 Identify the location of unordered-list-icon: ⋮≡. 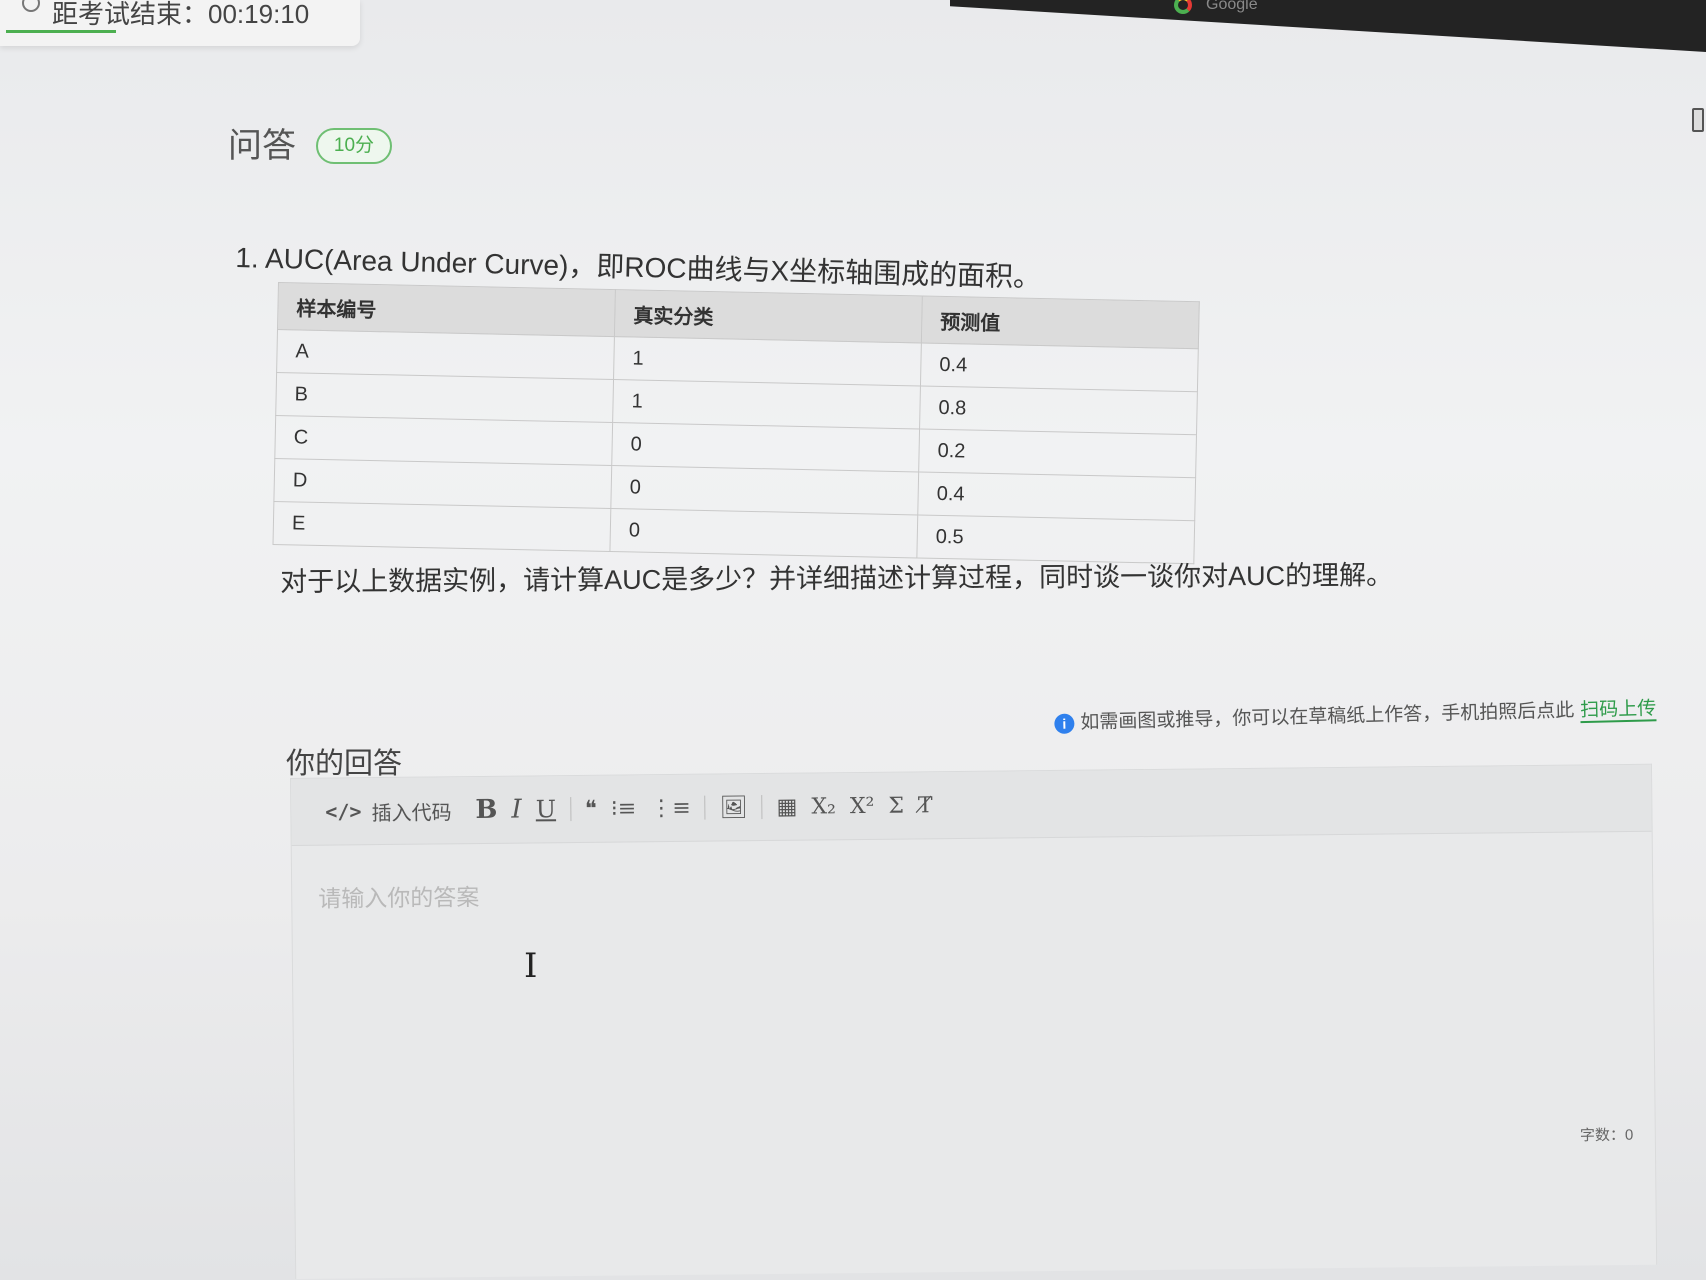
(670, 807).